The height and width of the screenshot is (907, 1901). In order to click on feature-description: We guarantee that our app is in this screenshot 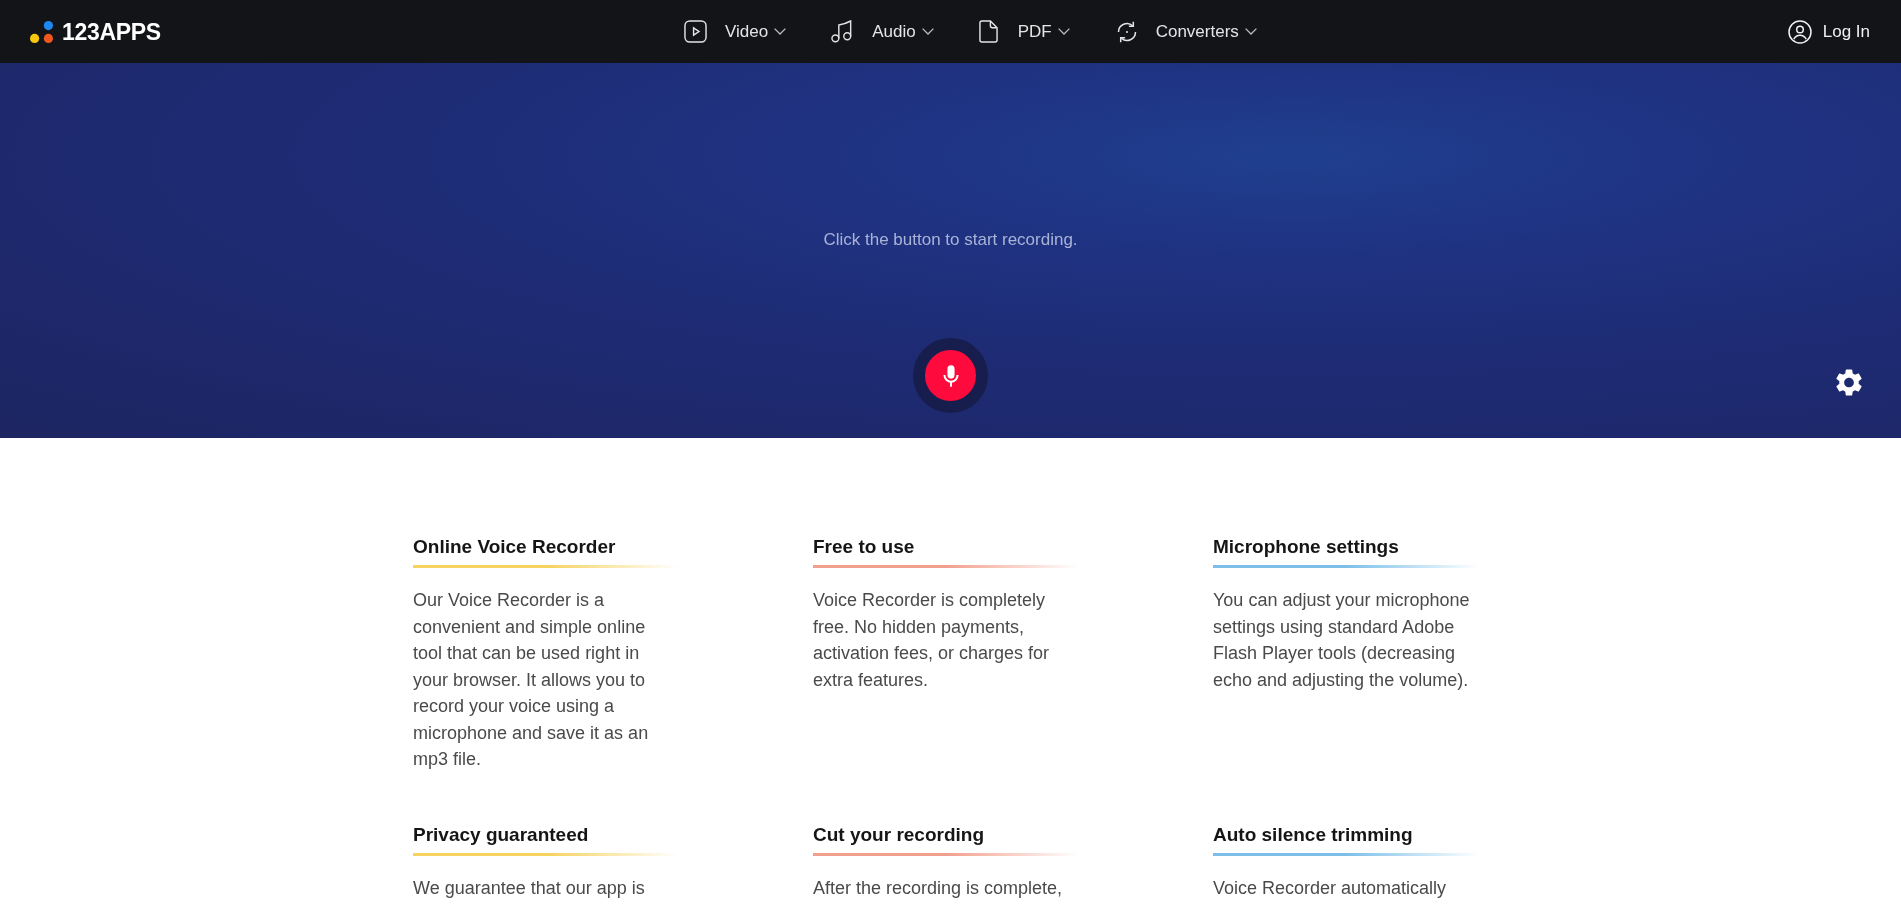, I will do `click(529, 888)`.